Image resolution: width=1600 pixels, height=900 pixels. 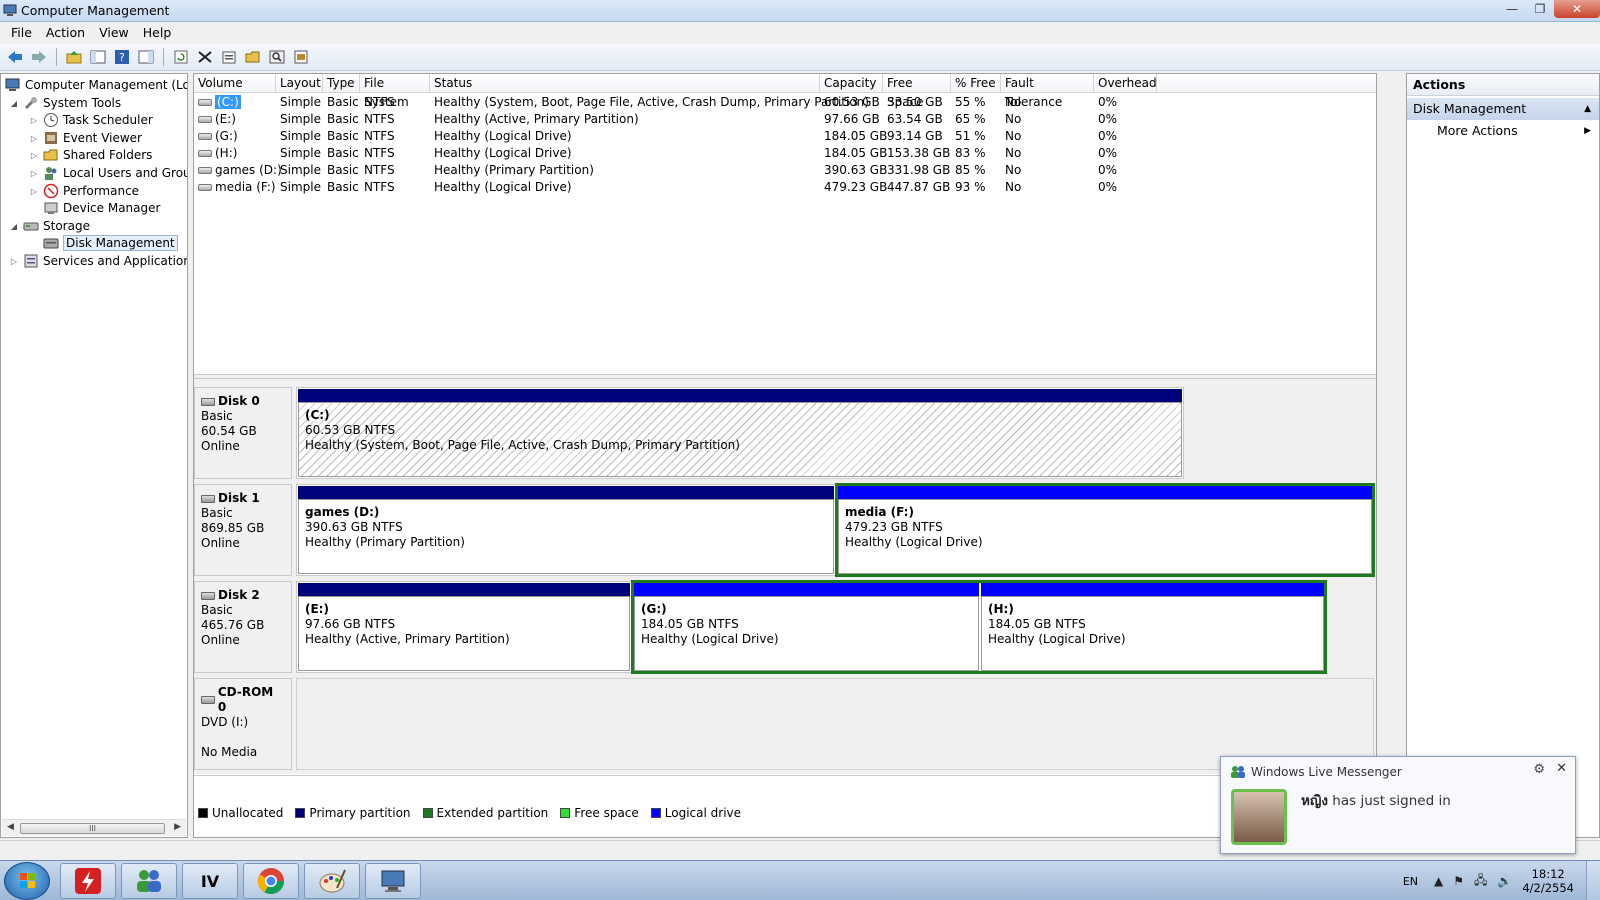 I want to click on col-fault-tolerance: Fault Tolerance, so click(x=1047, y=91).